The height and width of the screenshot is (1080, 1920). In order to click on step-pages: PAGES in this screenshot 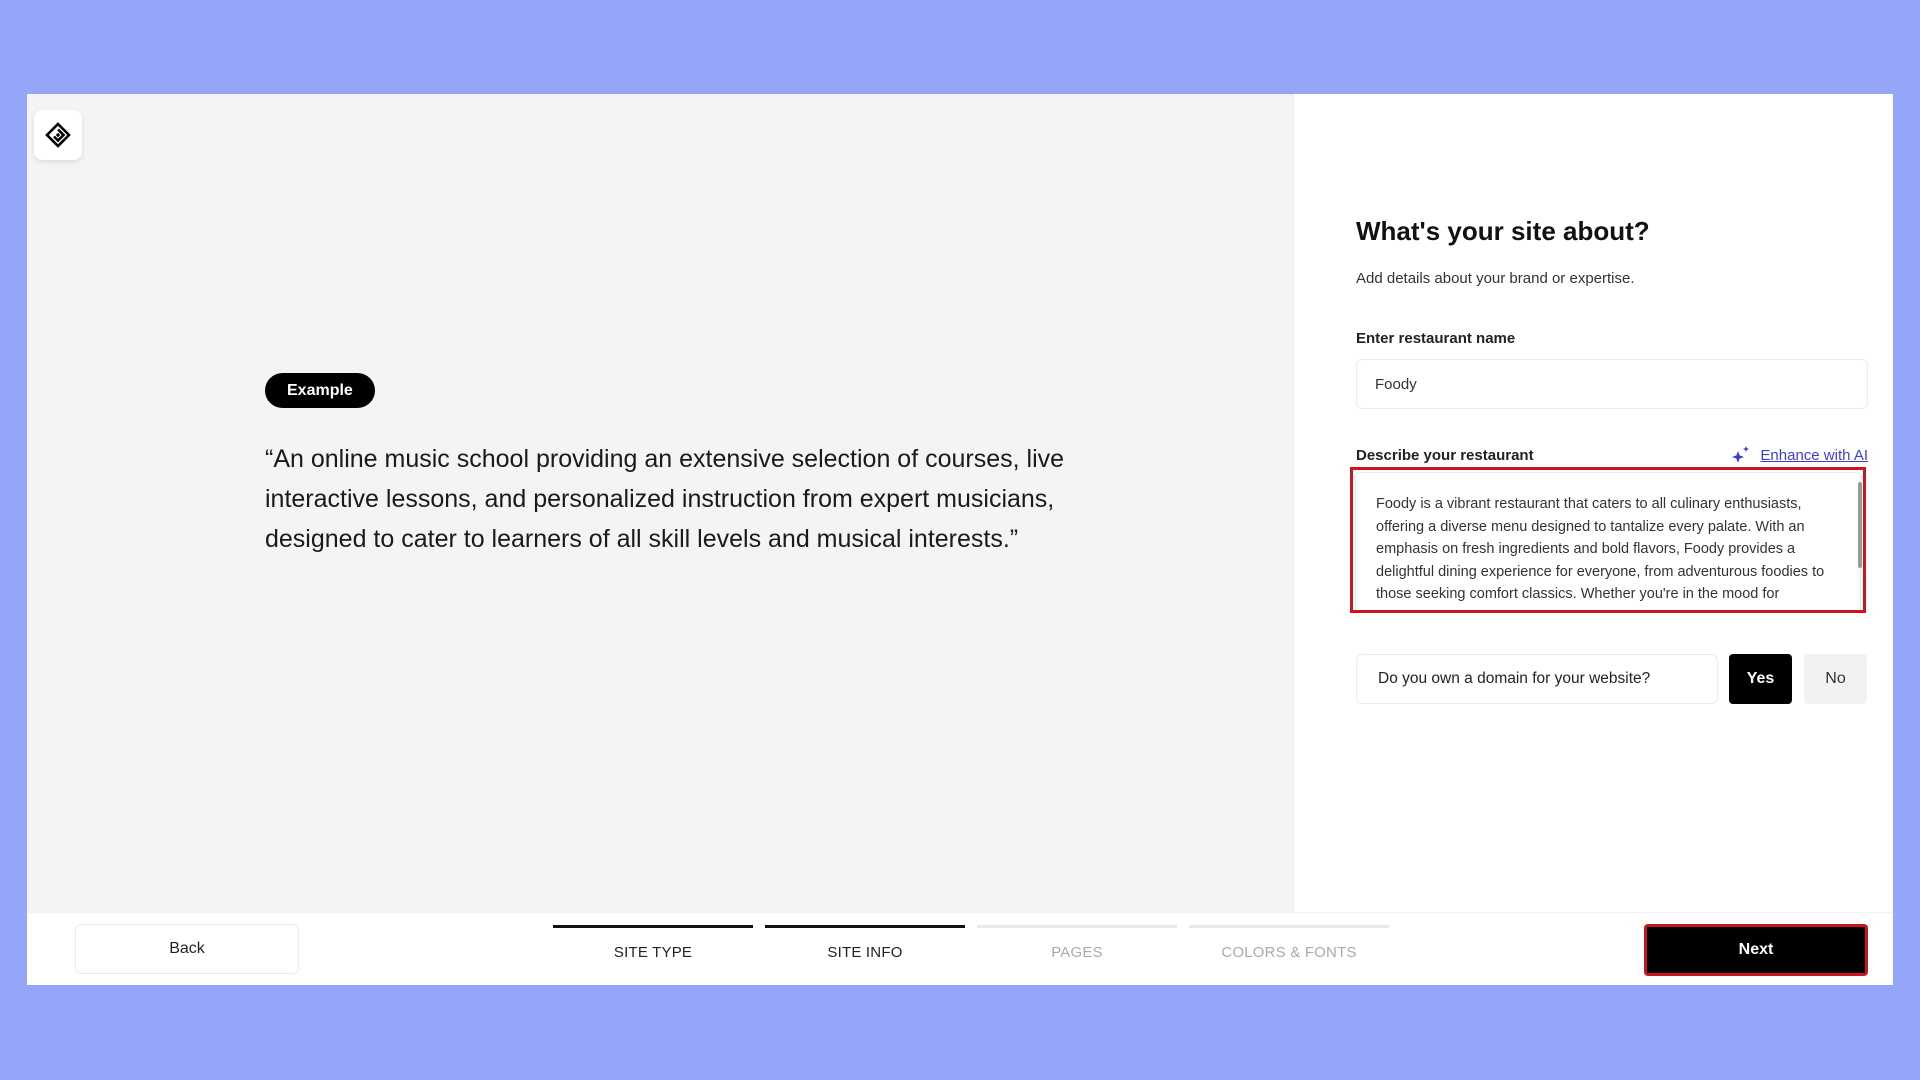, I will do `click(1077, 943)`.